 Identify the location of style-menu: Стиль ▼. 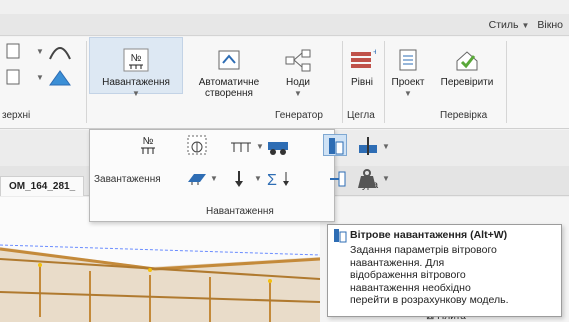
(509, 25).